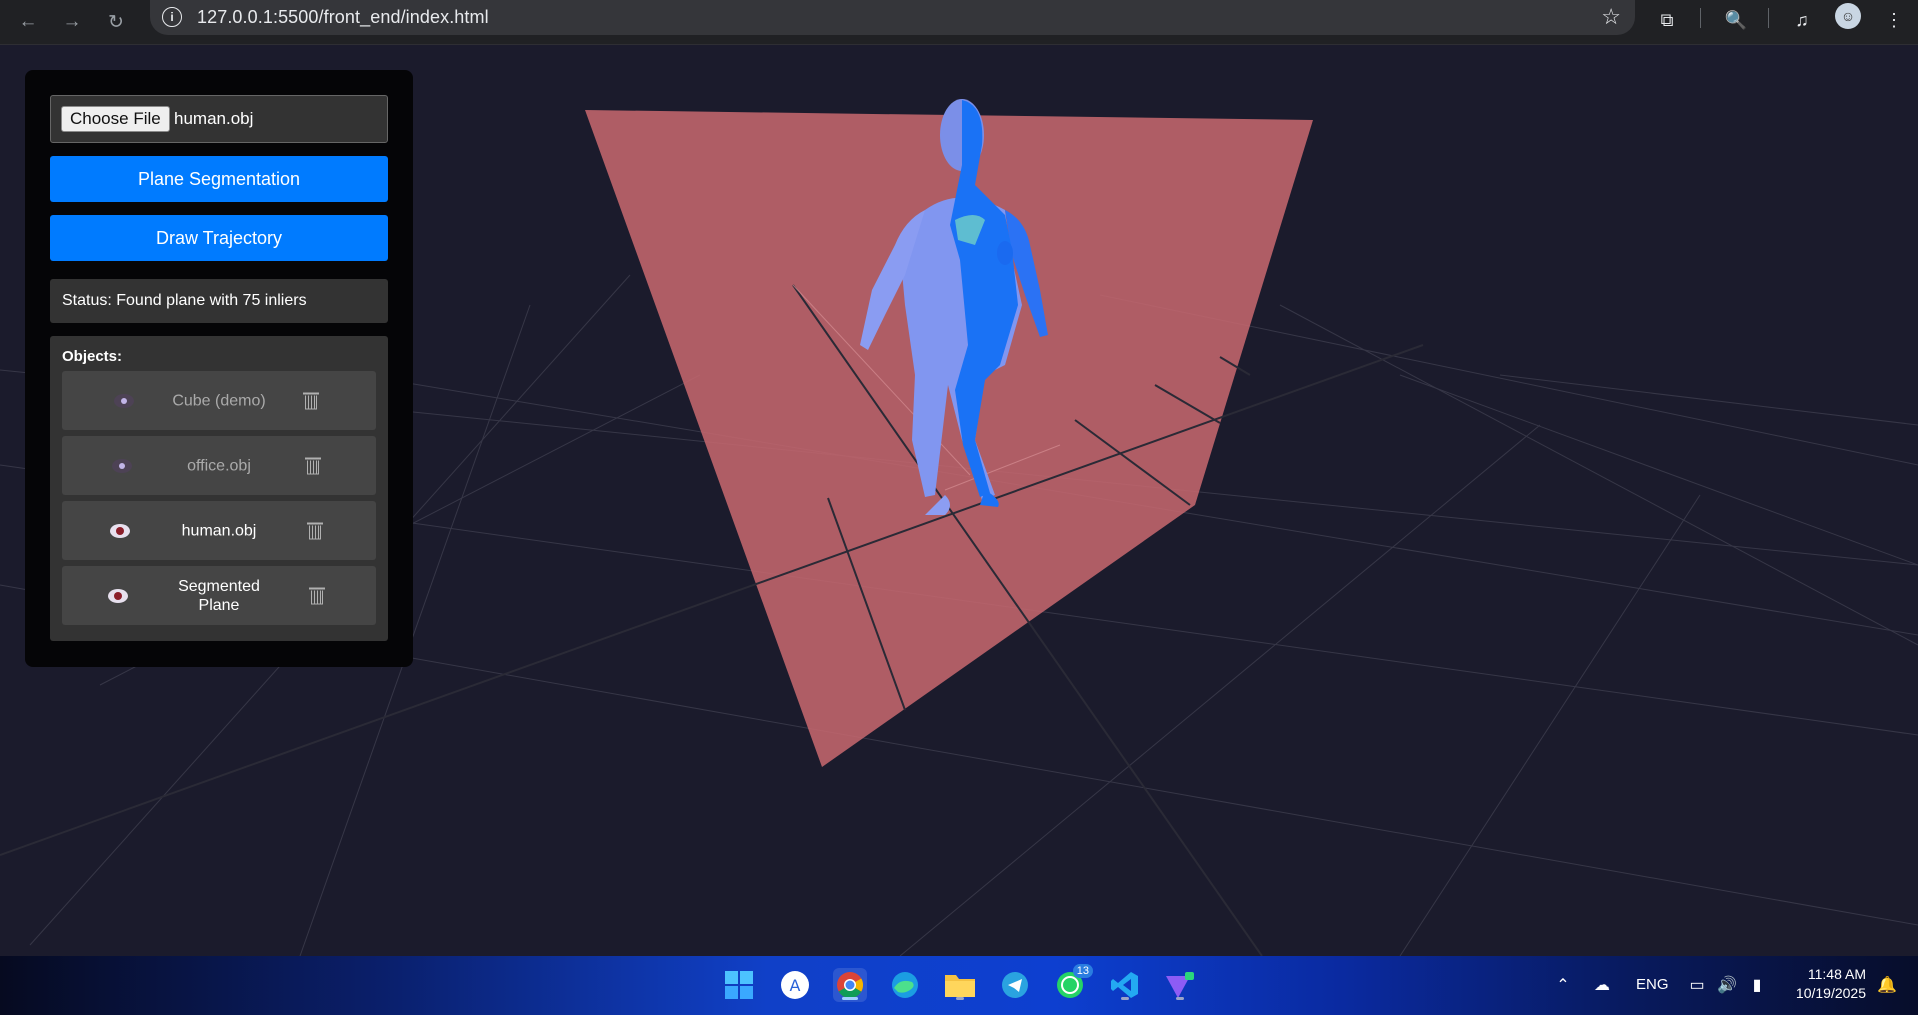 This screenshot has width=1918, height=1015. What do you see at coordinates (116, 22) in the screenshot?
I see `reload-icon: ↻` at bounding box center [116, 22].